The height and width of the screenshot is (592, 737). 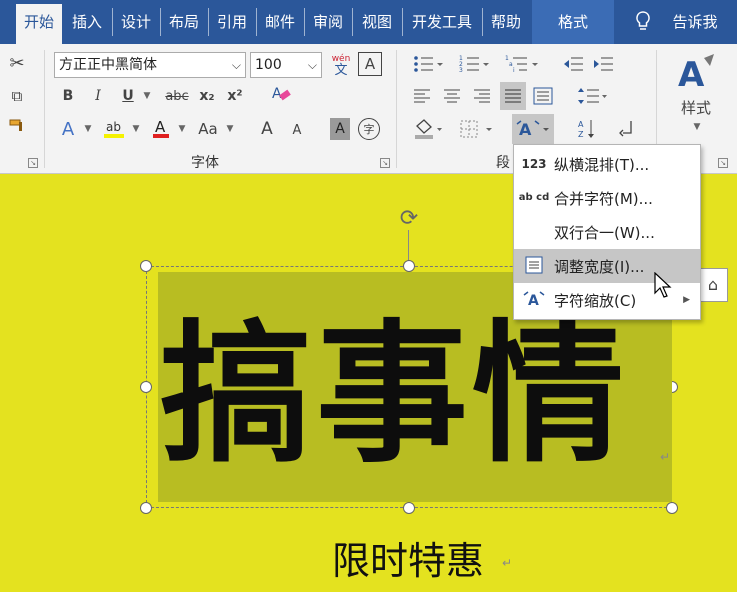 I want to click on layout-options-icon: ⌂, so click(x=713, y=285).